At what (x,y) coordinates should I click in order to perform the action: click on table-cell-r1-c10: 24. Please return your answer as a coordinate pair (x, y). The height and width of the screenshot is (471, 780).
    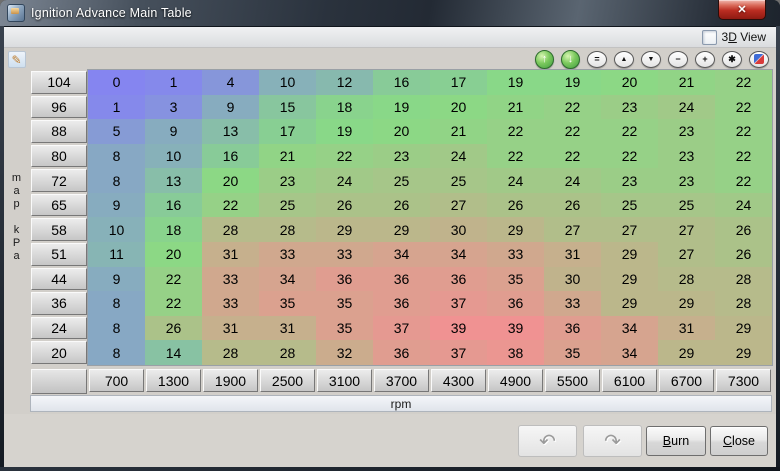
    Looking at the image, I should click on (686, 107).